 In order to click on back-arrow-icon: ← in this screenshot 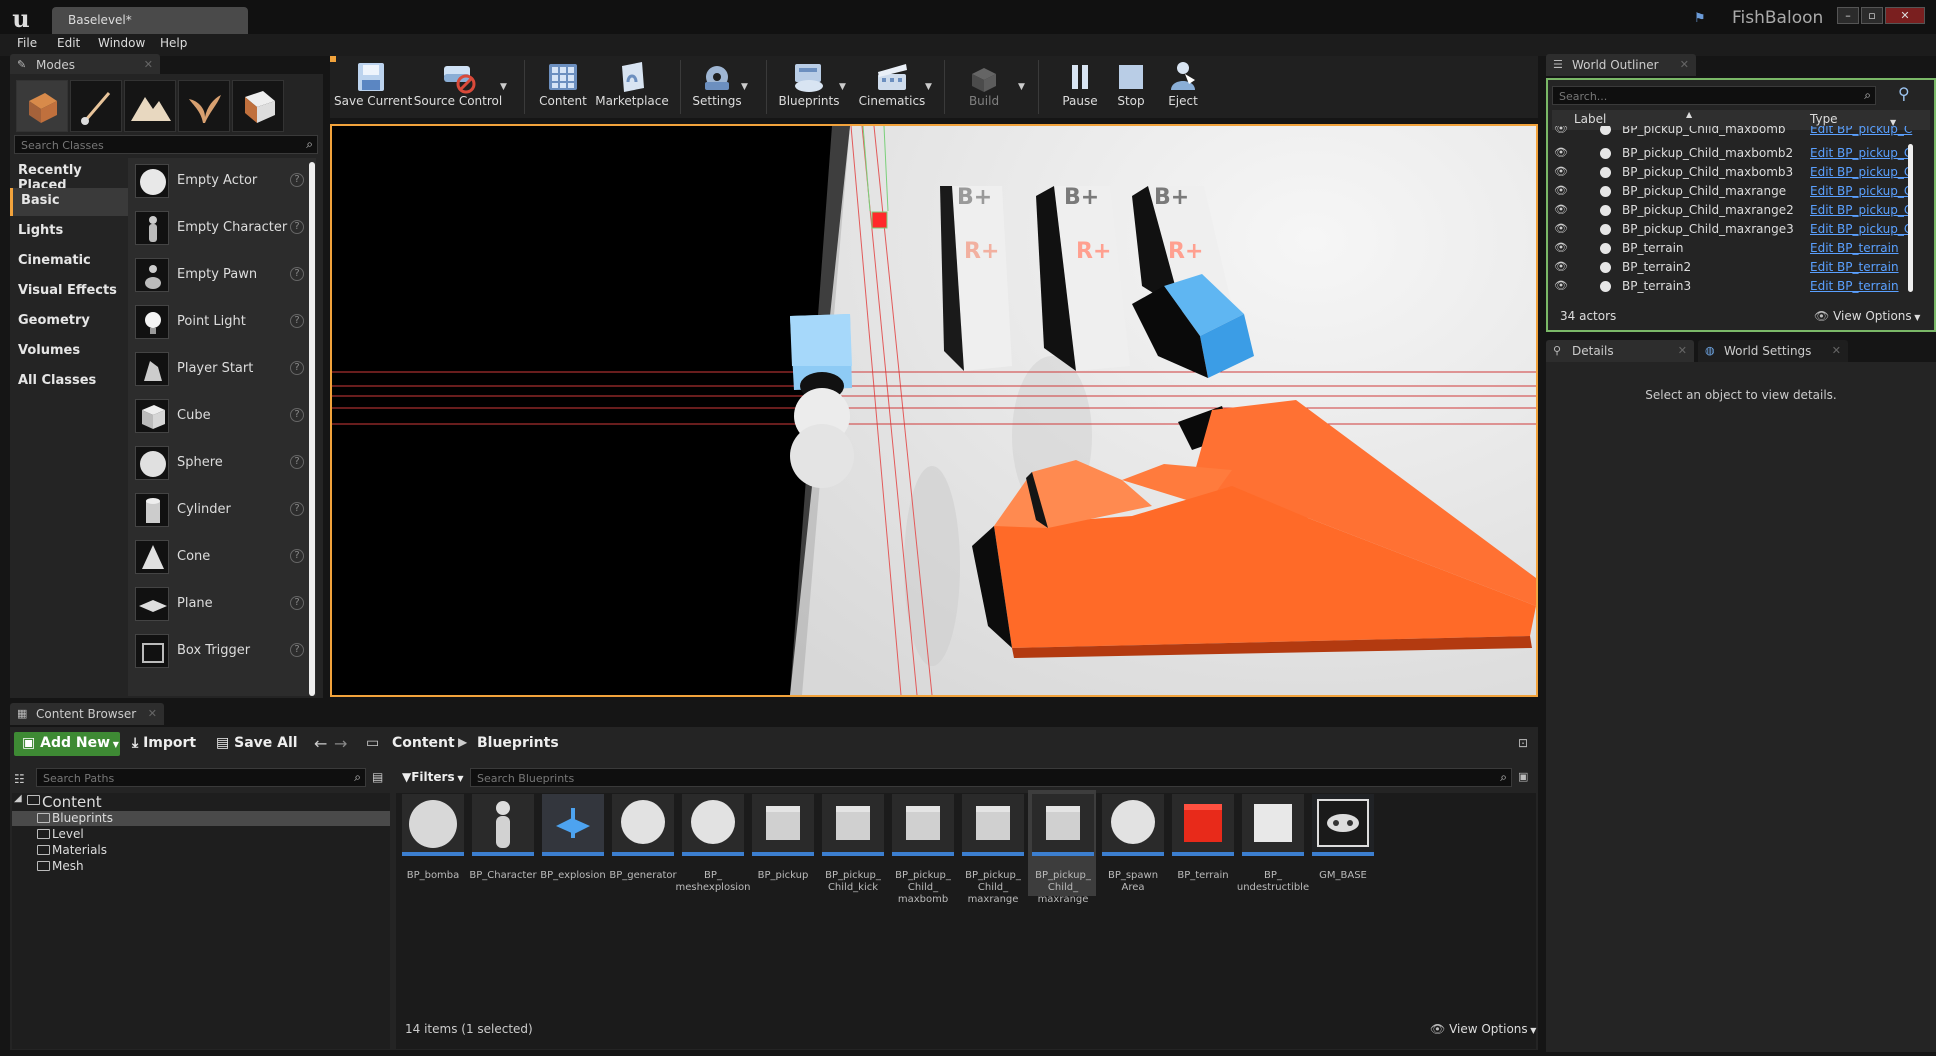, I will do `click(320, 743)`.